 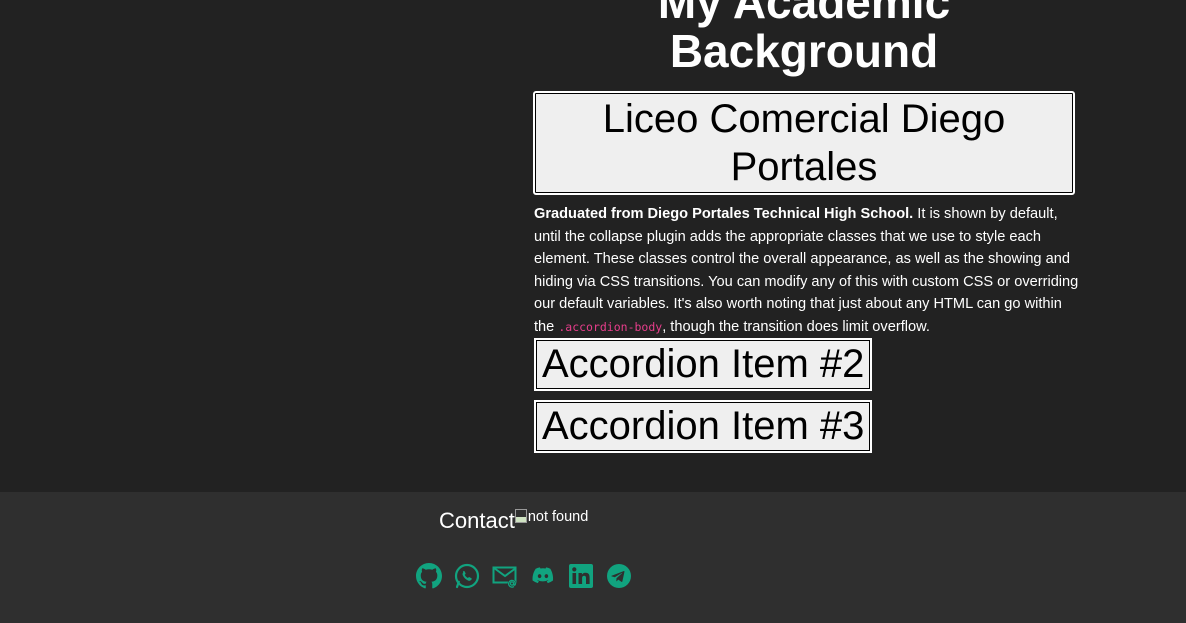 I want to click on linkedin-icon, so click(x=581, y=576).